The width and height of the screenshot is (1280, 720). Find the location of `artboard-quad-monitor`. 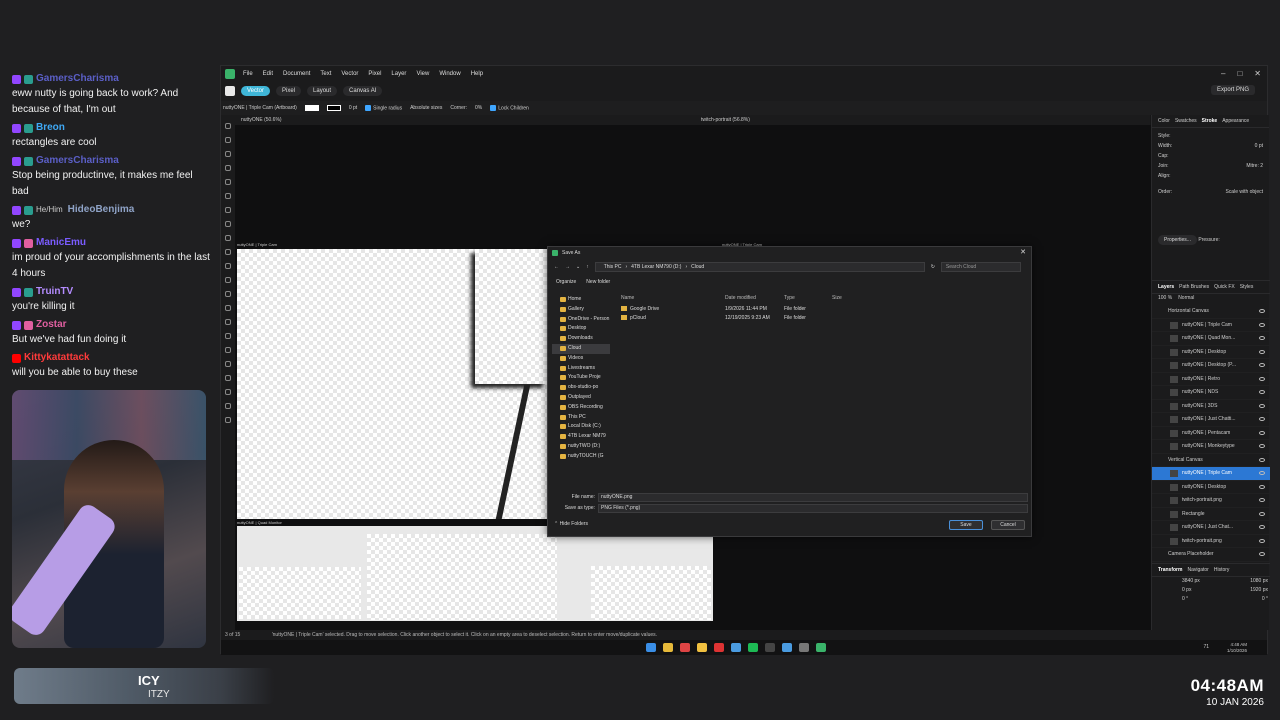

artboard-quad-monitor is located at coordinates (475, 573).